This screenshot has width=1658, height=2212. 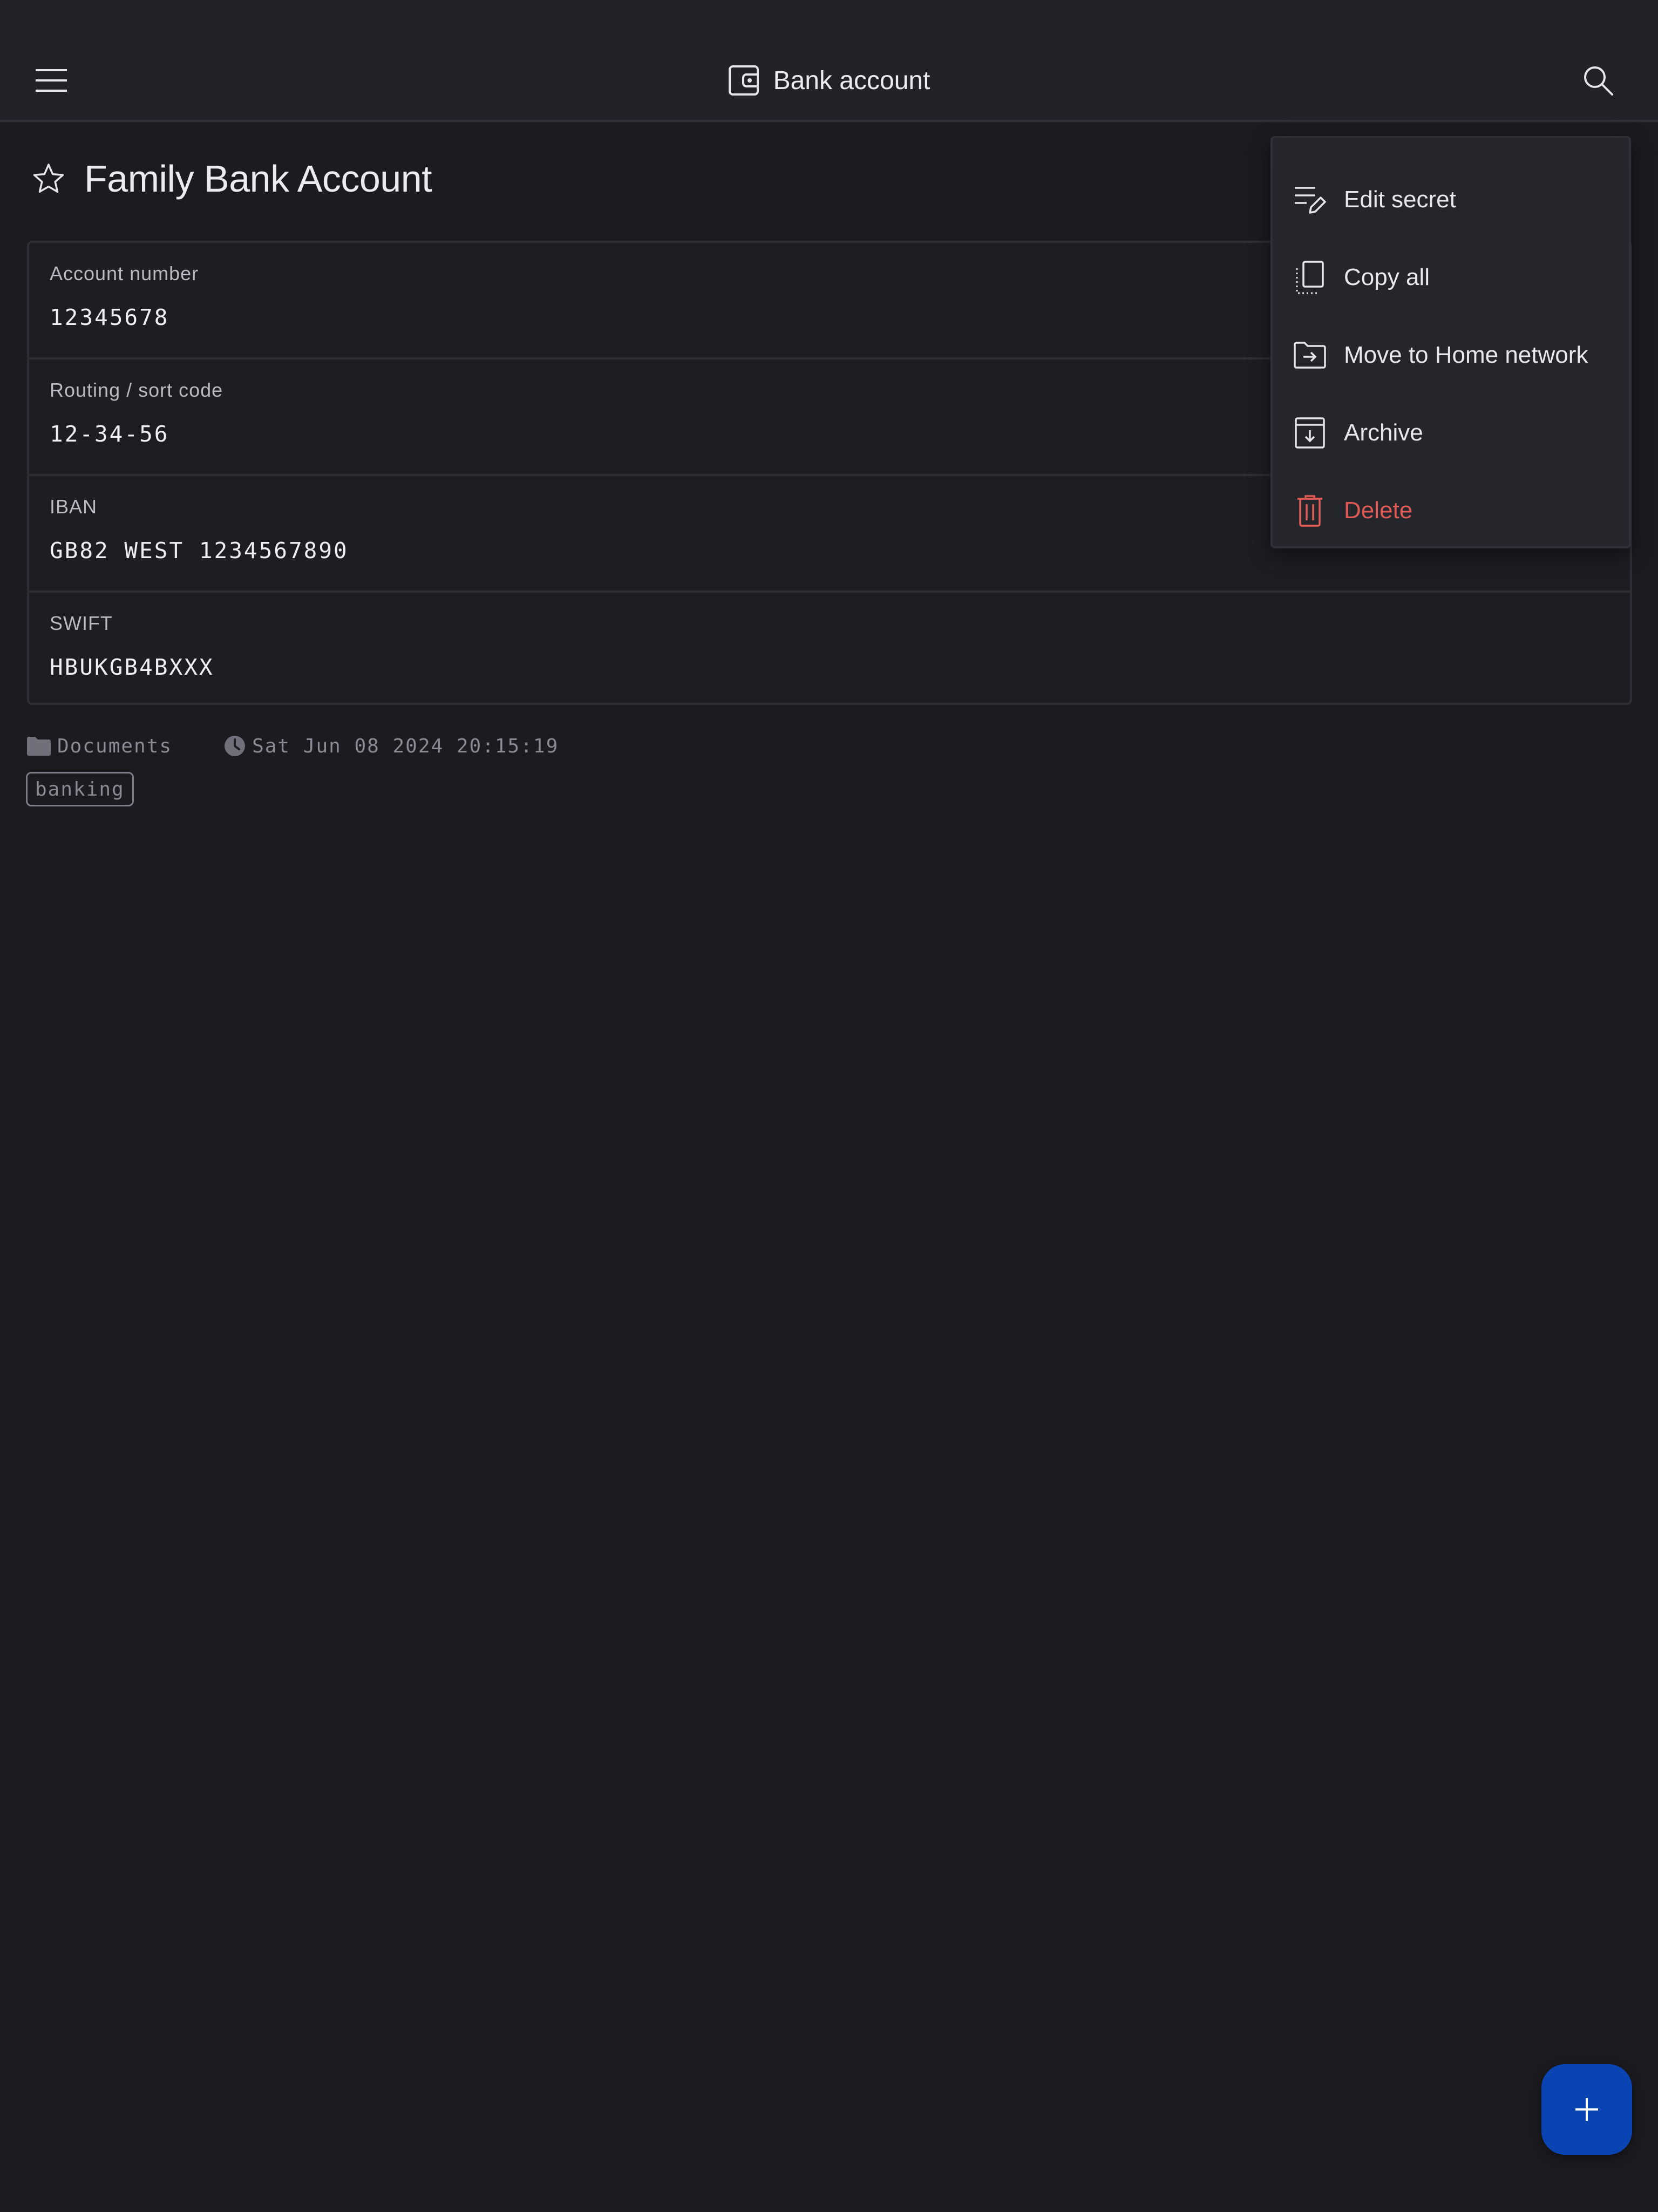 What do you see at coordinates (136, 390) in the screenshot?
I see `field-label: Routing / sort code` at bounding box center [136, 390].